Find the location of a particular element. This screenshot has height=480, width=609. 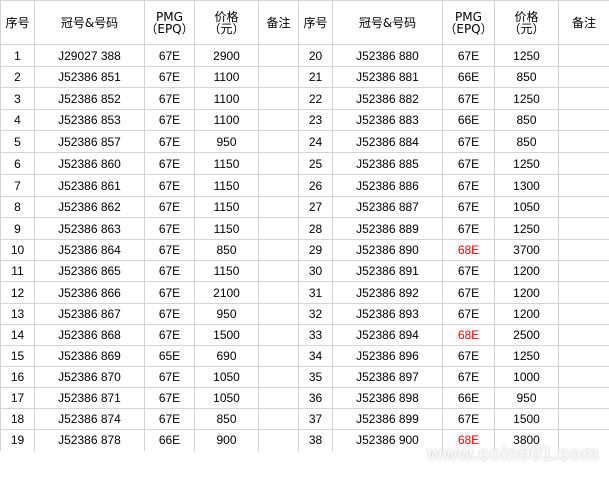

serial-number-right: J52386 880 is located at coordinates (387, 55).